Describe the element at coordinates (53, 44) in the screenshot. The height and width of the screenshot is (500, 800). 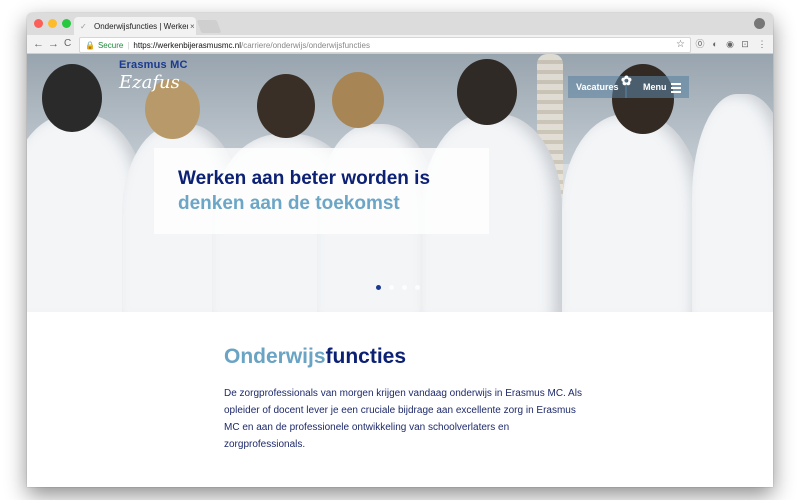
I see `forward-icon: →` at that location.